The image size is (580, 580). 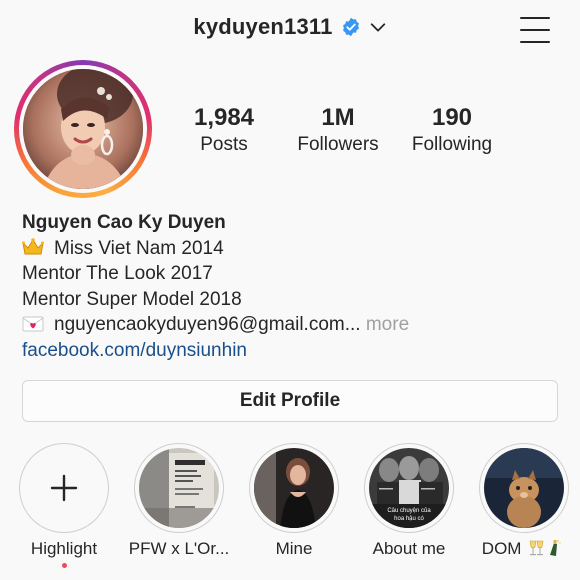 I want to click on verified-badge-icon, so click(x=350, y=27).